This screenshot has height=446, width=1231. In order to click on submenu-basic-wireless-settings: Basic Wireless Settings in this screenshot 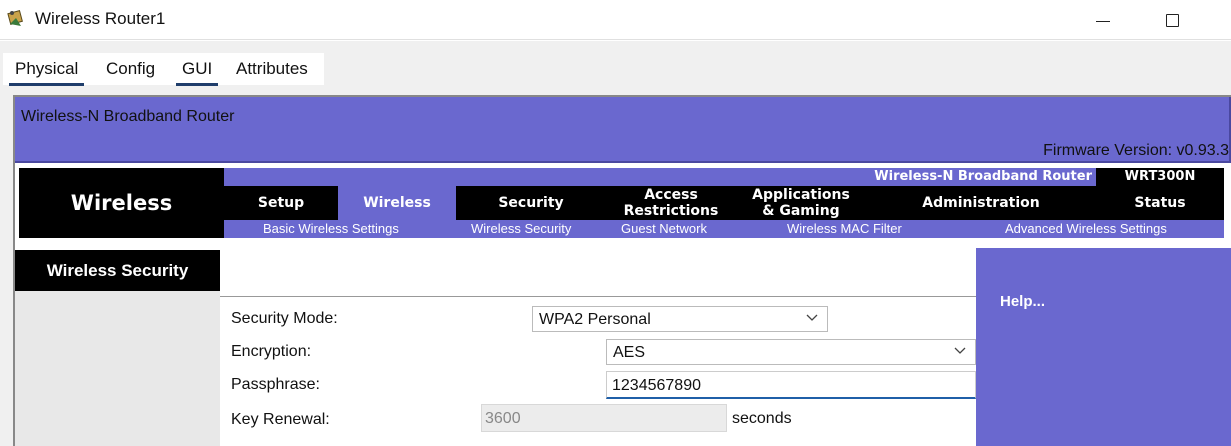, I will do `click(331, 228)`.